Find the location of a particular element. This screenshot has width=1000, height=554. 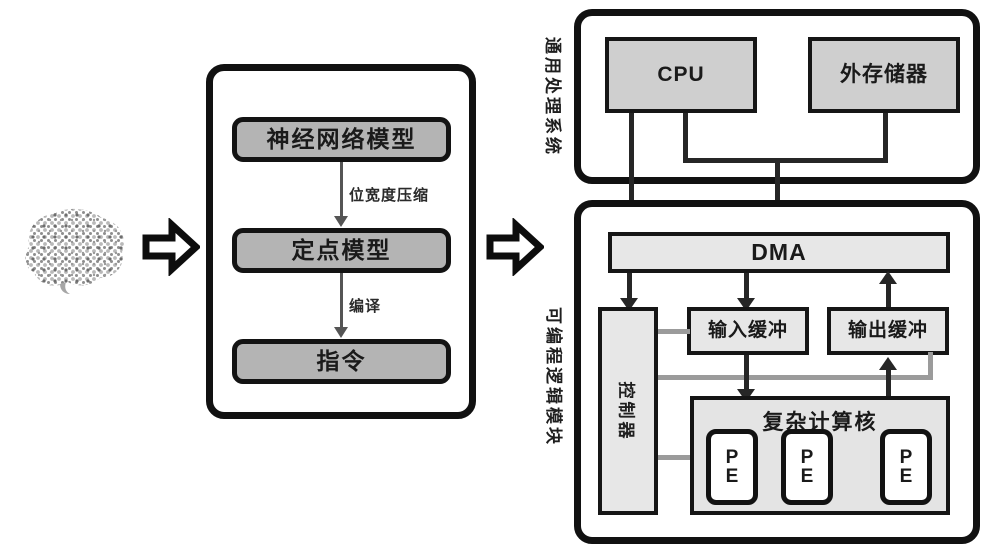

fpga-panel-side-label: 可编程逻辑模块 is located at coordinates (553, 377).